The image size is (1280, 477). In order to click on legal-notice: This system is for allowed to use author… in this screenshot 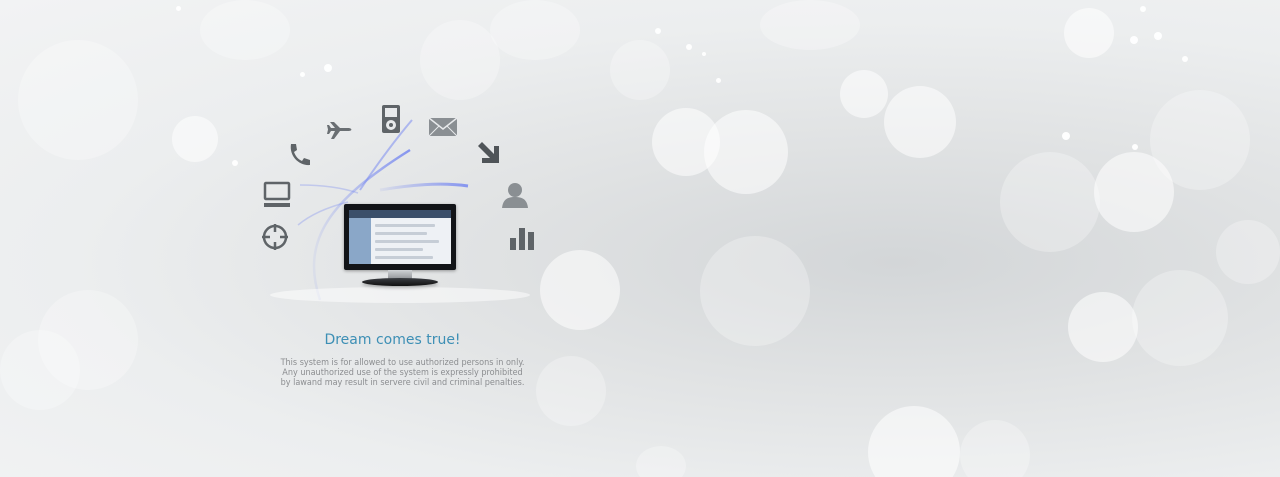, I will do `click(402, 373)`.